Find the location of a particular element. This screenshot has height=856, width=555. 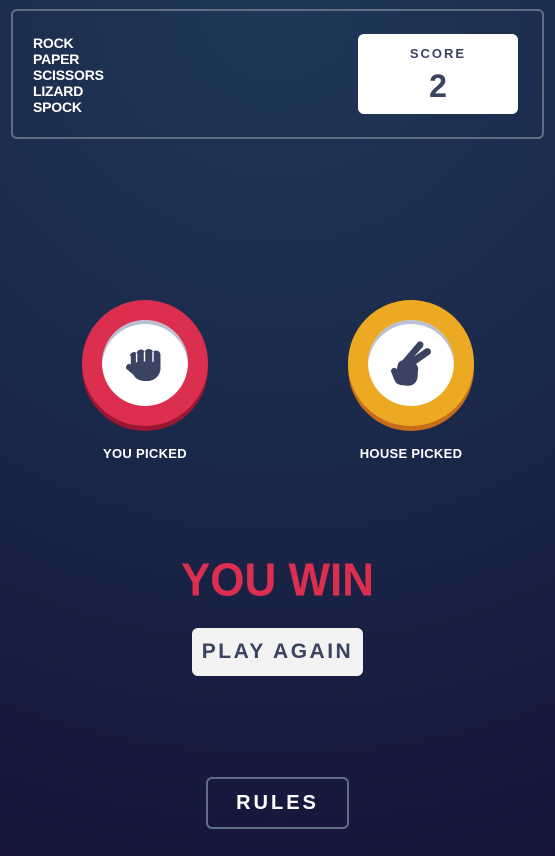

you-picked-label: YOU PICKED is located at coordinates (145, 453).